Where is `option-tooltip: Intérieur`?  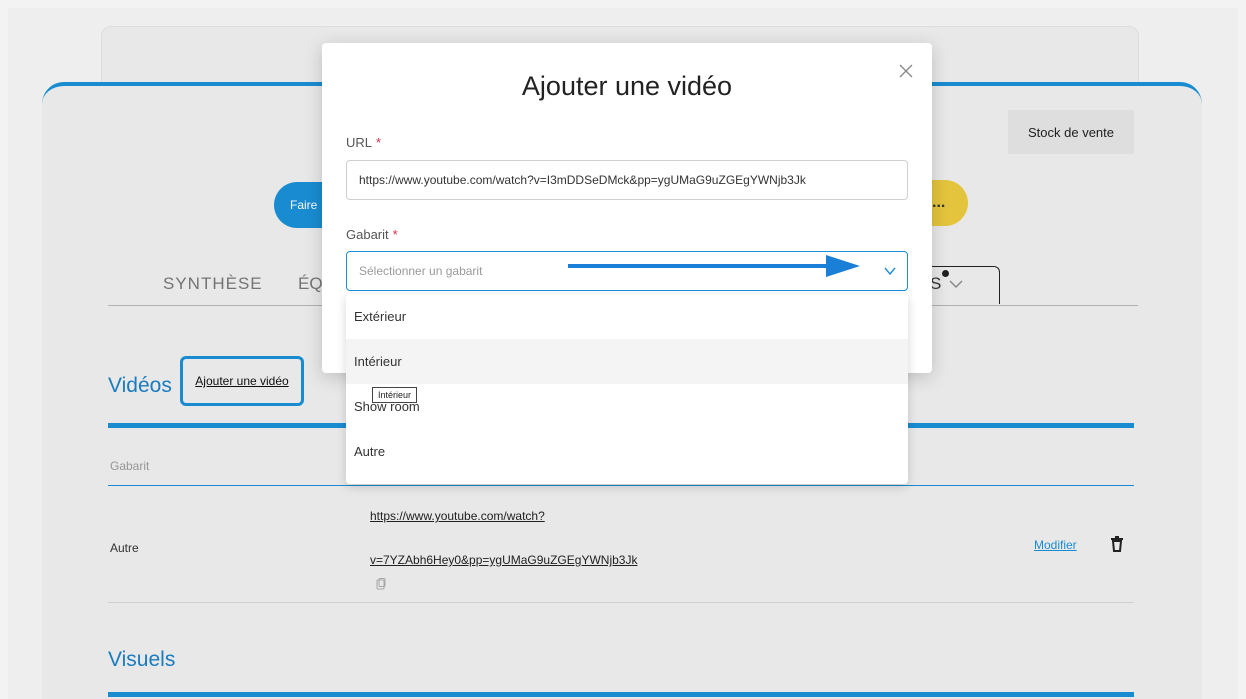 option-tooltip: Intérieur is located at coordinates (395, 395).